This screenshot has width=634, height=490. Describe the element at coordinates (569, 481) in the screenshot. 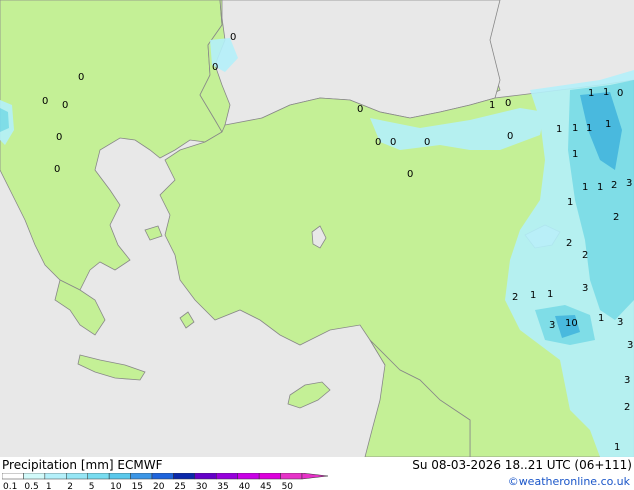

I see `credit-link: ©weatheronline.co.uk` at that location.